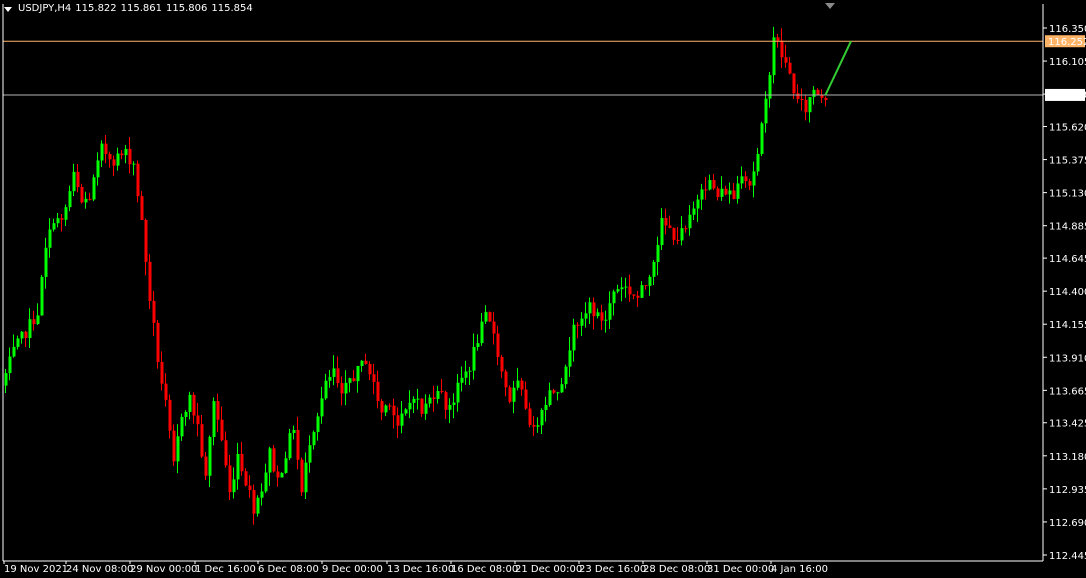 This screenshot has height=578, width=1086. What do you see at coordinates (548, 569) in the screenshot?
I see `x-tick-label: 21 Dec 00:00` at bounding box center [548, 569].